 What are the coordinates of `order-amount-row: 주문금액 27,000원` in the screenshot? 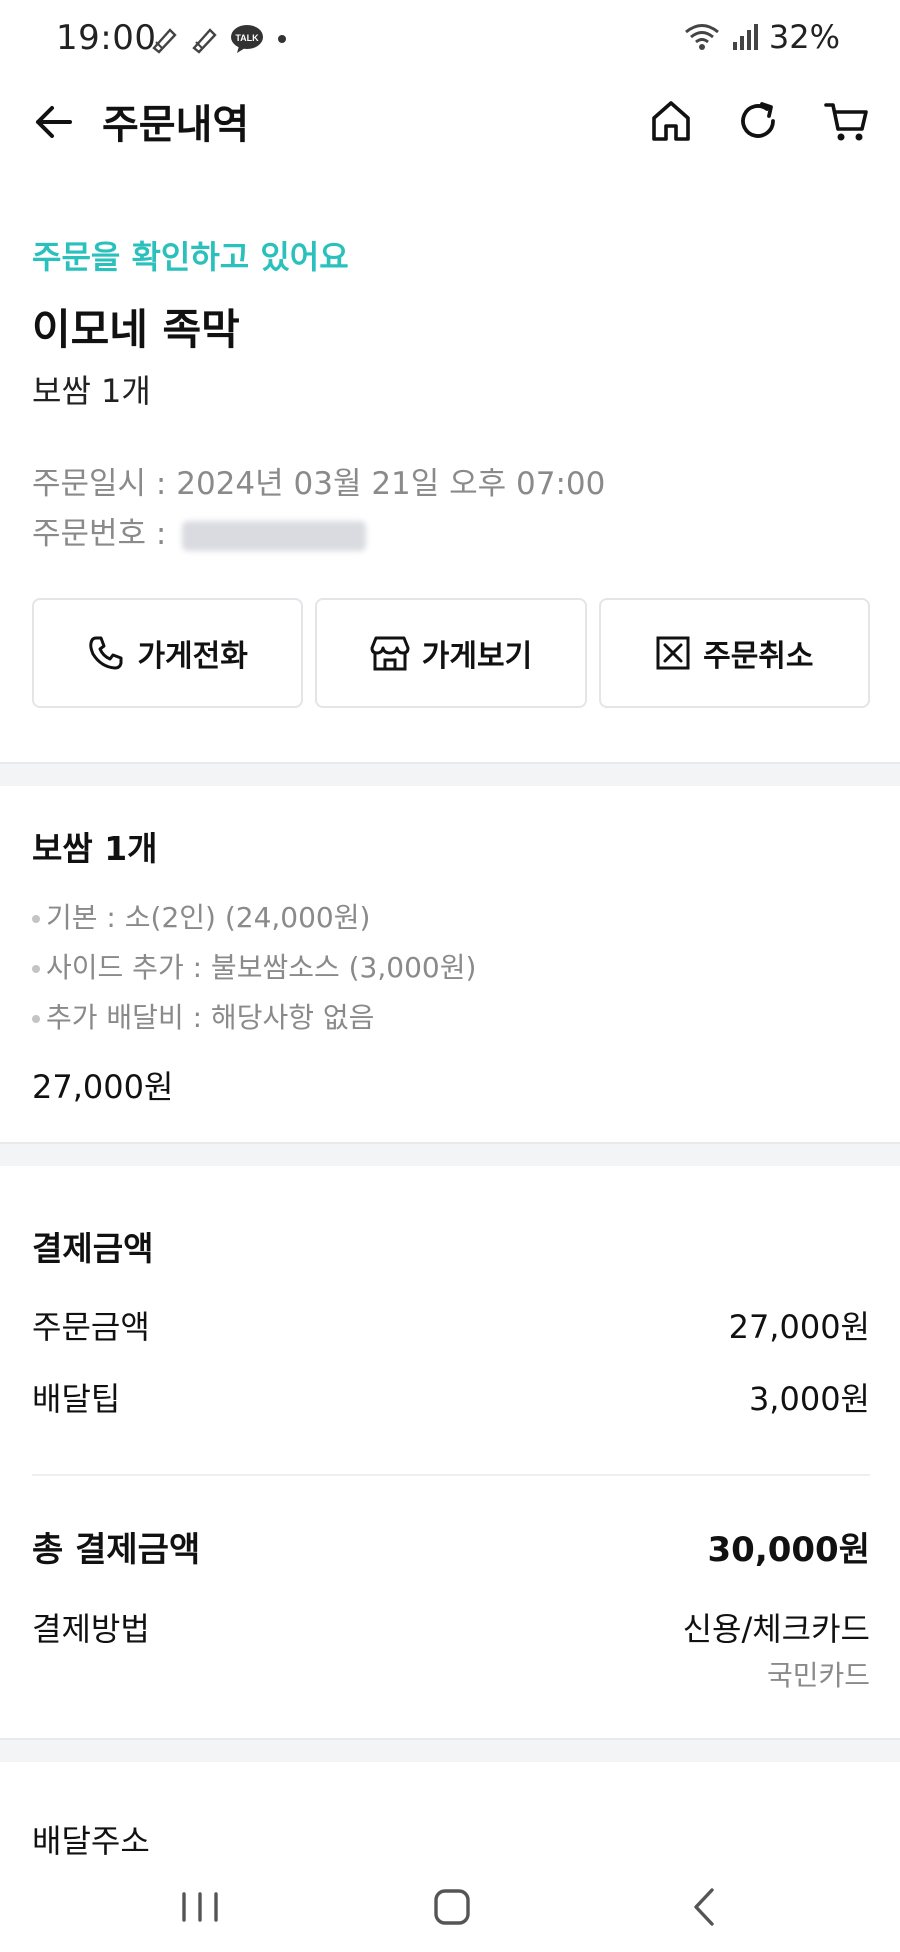 It's located at (451, 1325).